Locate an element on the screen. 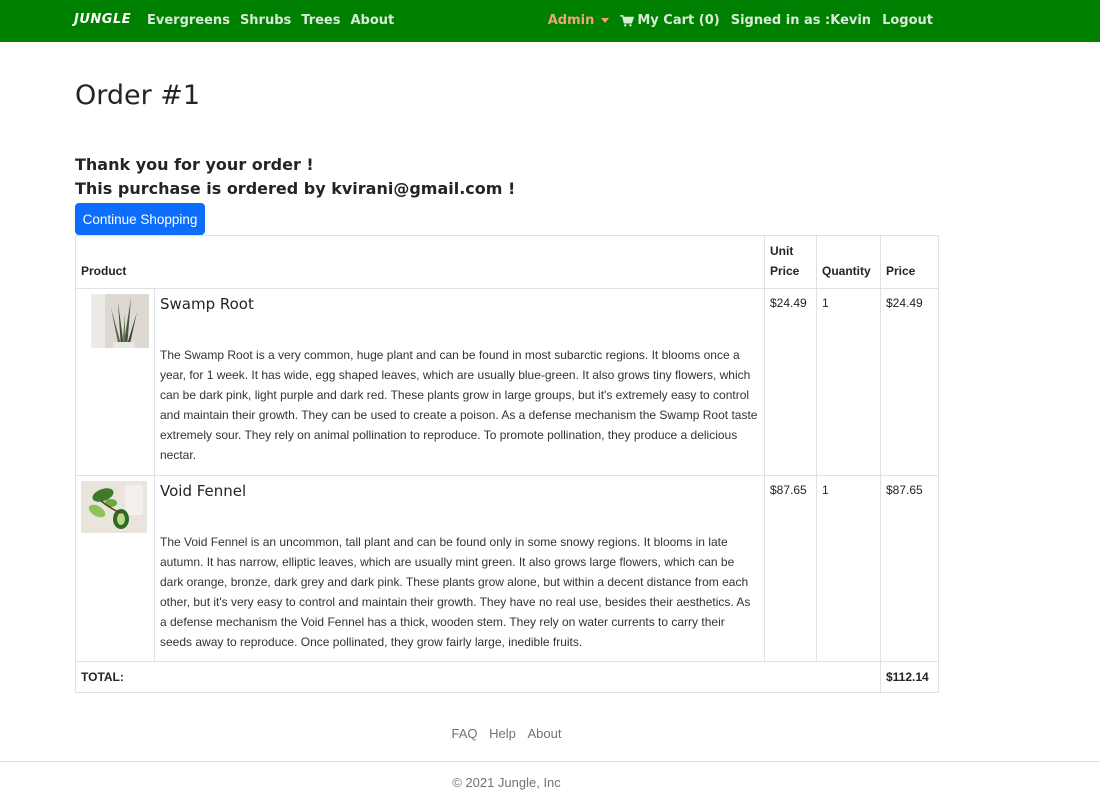 This screenshot has width=1100, height=805. footer-divider is located at coordinates (550, 761).